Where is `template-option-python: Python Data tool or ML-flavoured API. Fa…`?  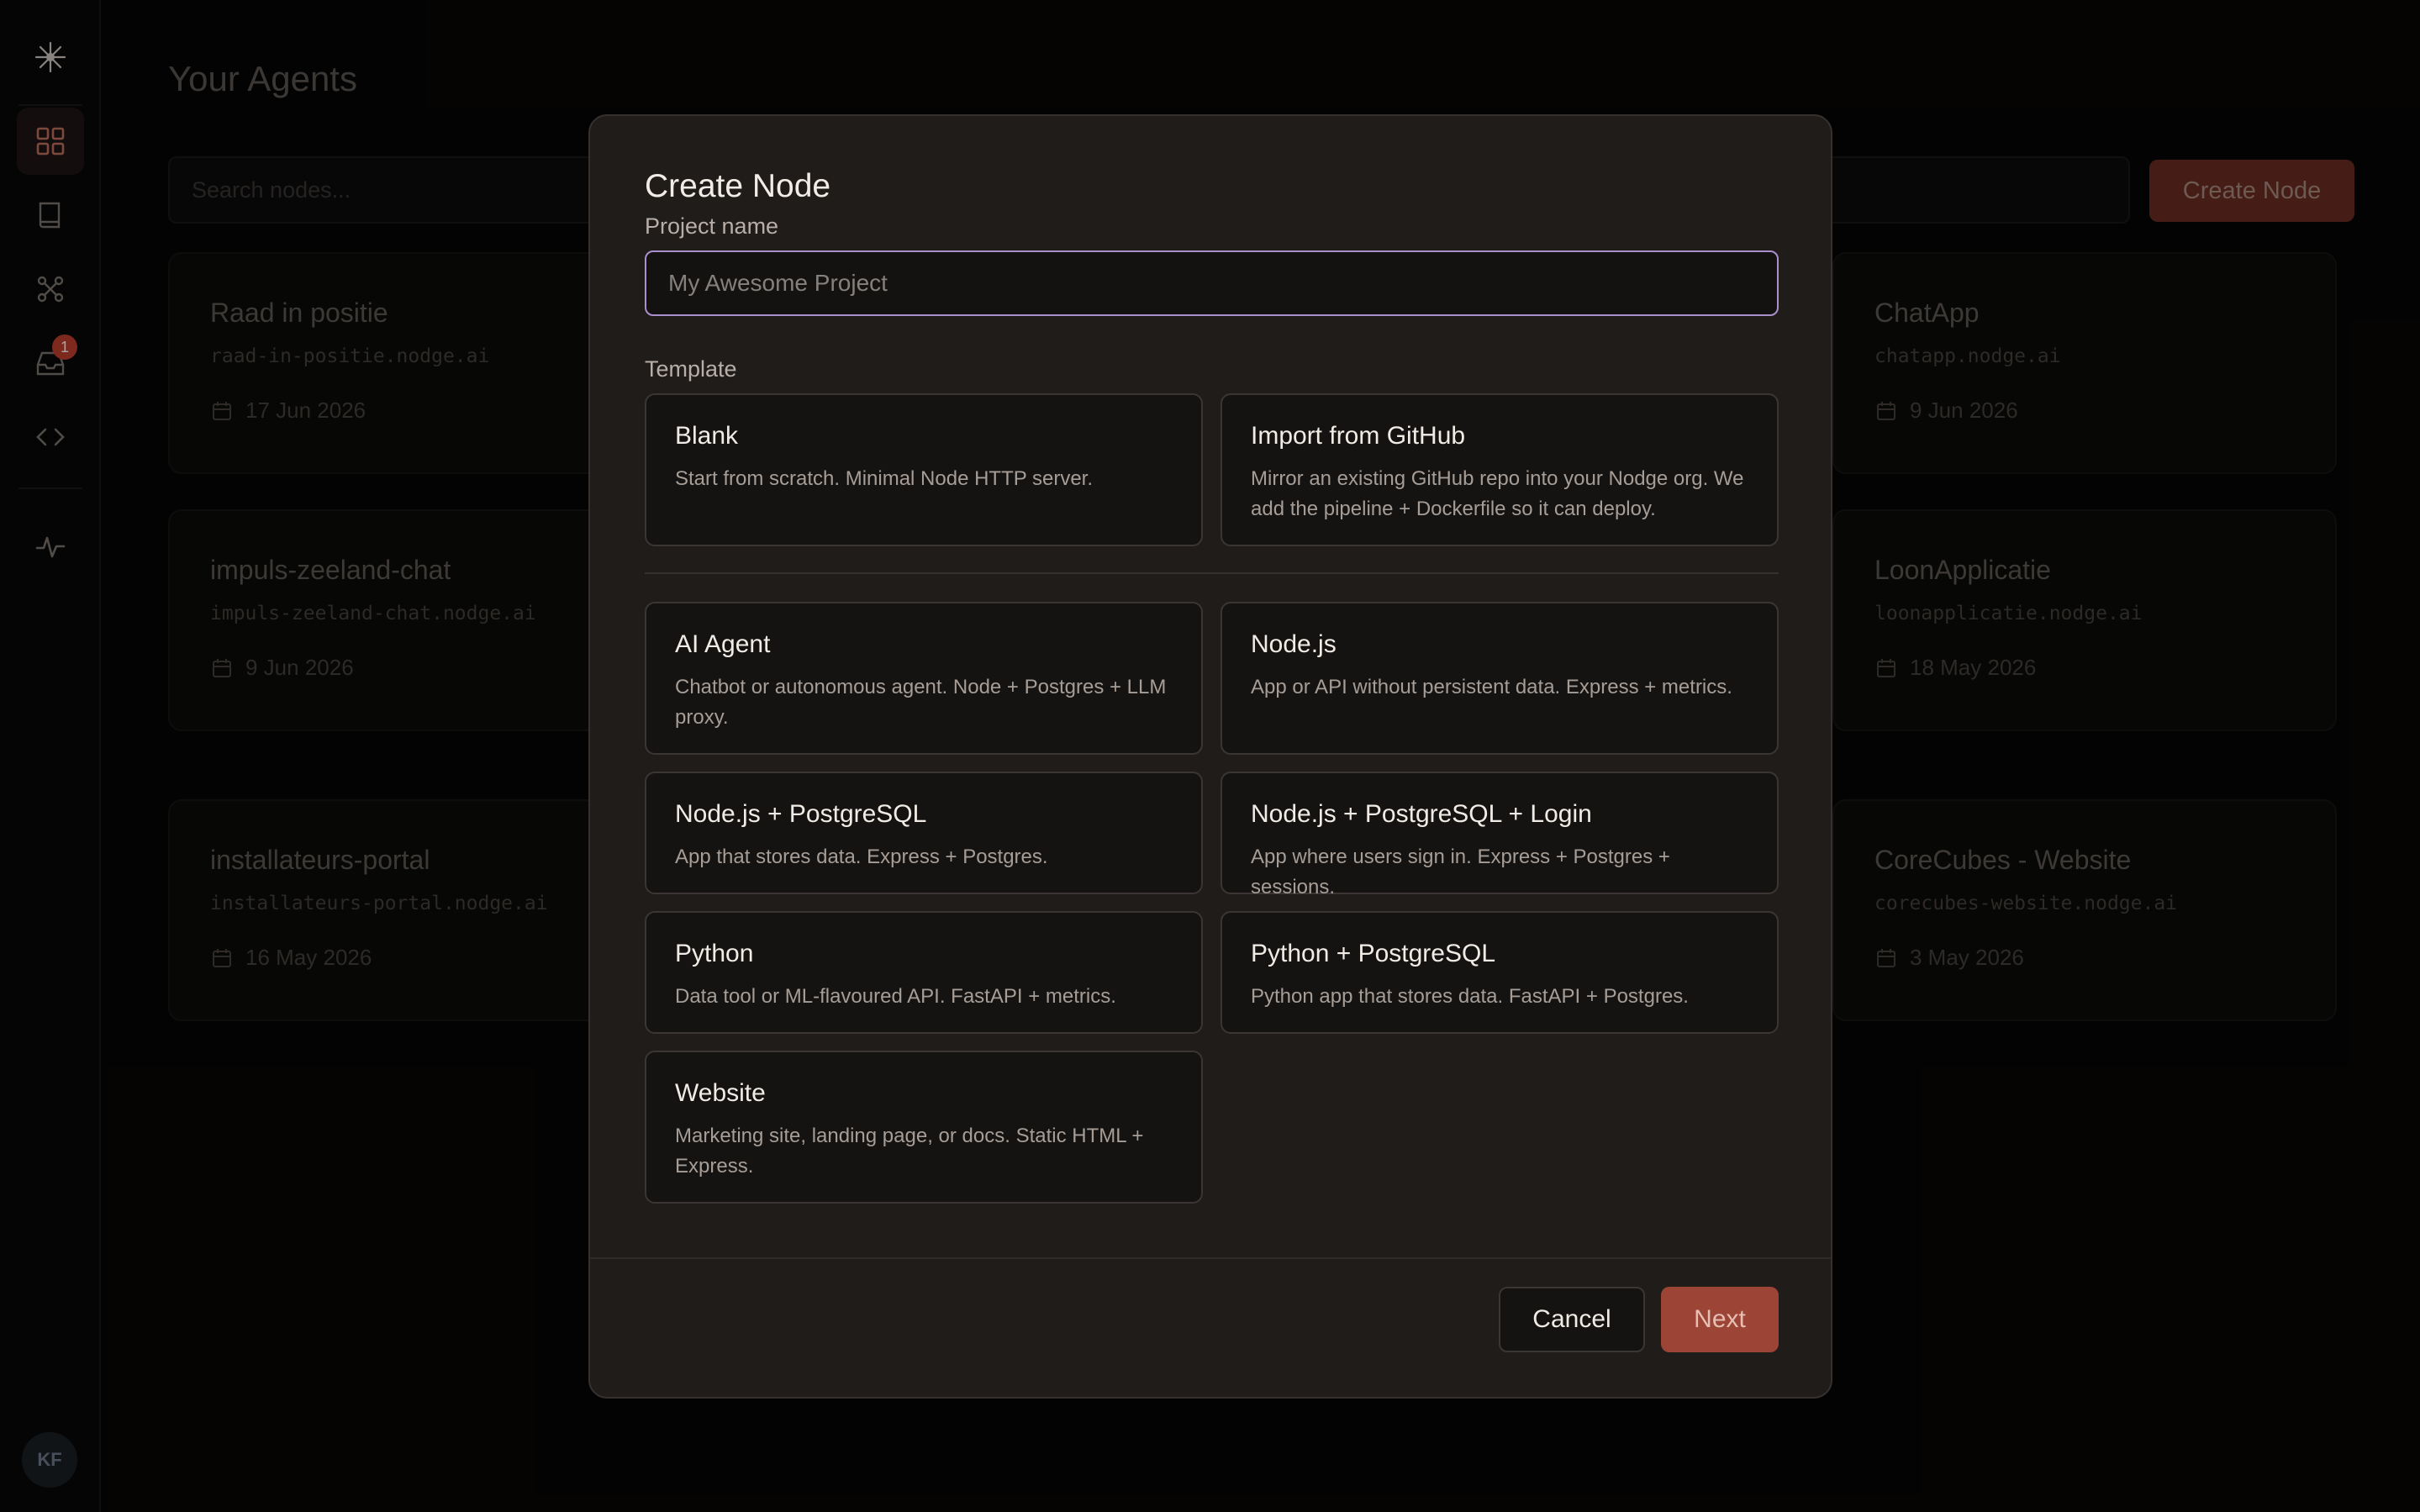
template-option-python: Python Data tool or ML-flavoured API. Fa… is located at coordinates (924, 972).